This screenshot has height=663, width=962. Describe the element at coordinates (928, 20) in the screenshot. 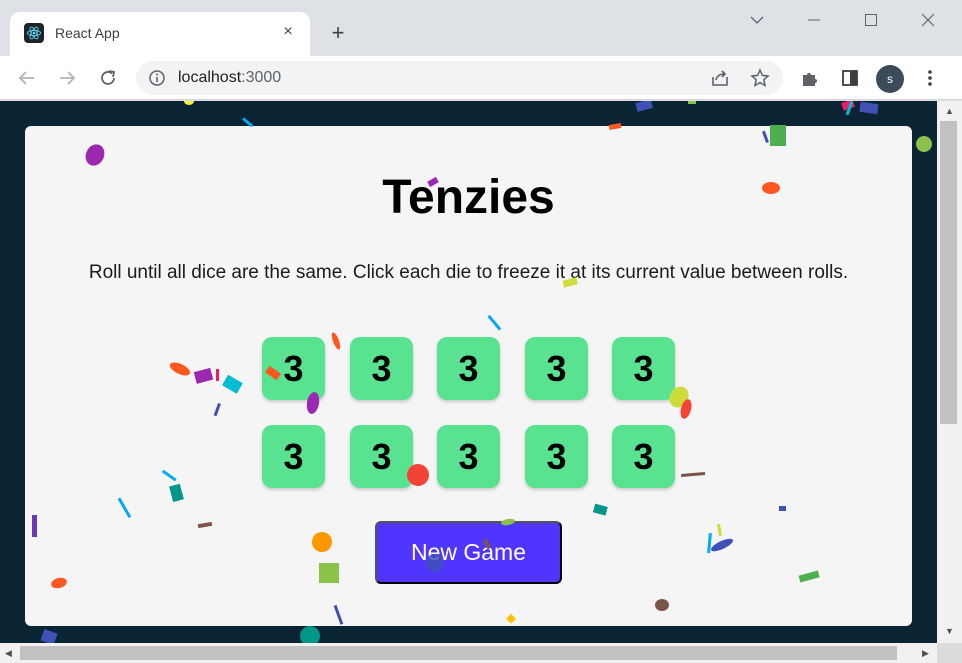

I see `close-window-icon` at that location.